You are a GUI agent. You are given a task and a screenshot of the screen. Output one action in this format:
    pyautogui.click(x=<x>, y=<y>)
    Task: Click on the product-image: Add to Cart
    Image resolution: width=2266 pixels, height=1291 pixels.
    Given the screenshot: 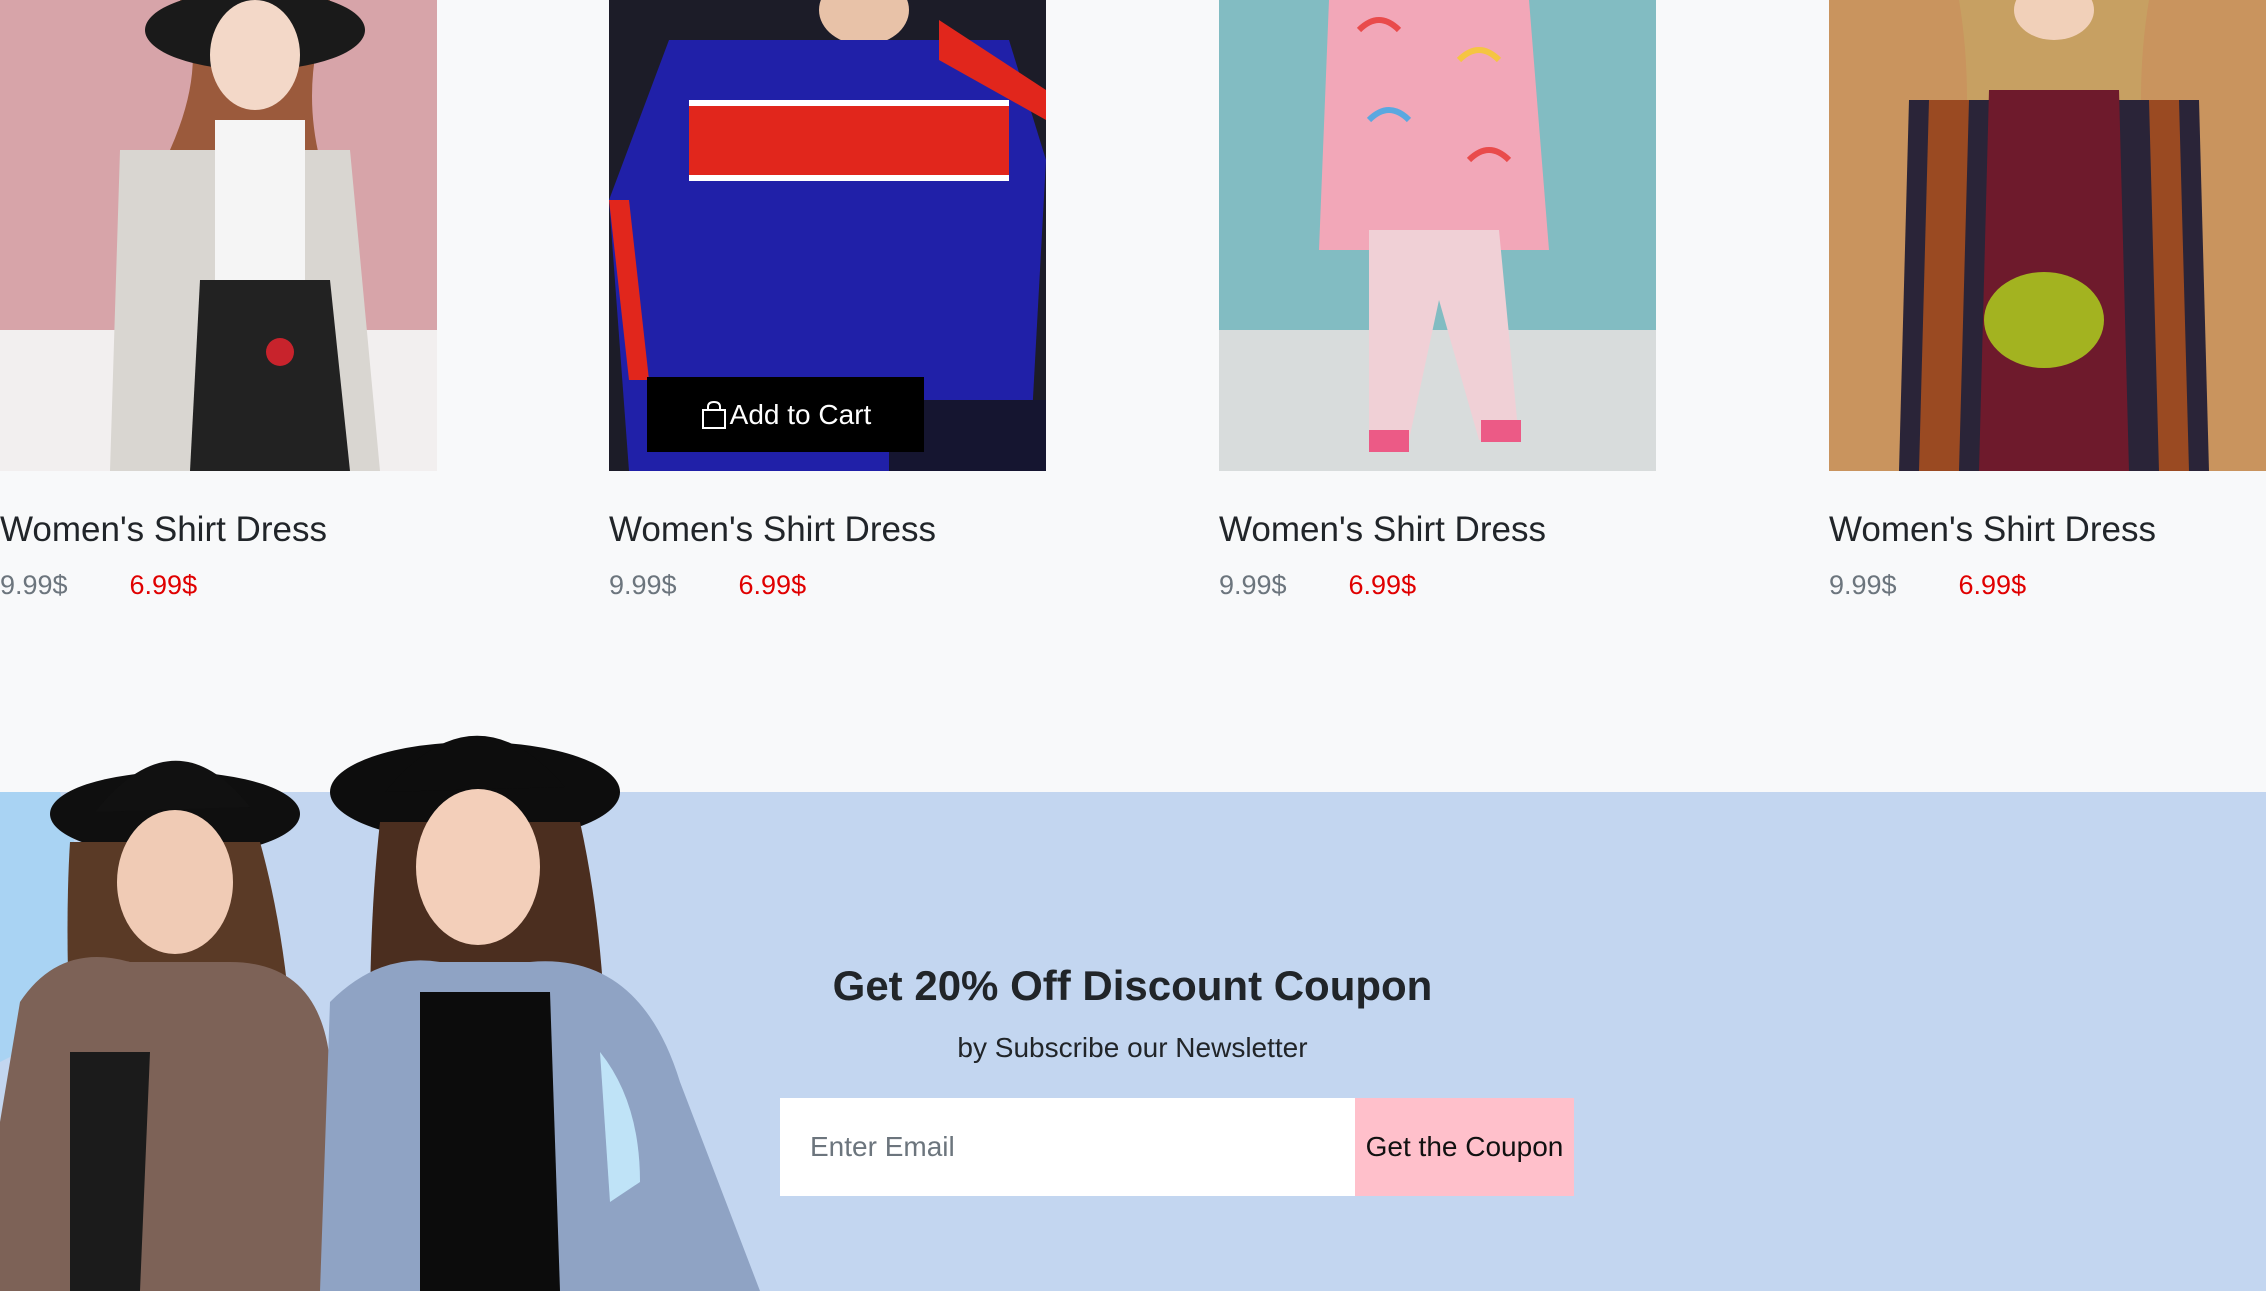 What is the action you would take?
    pyautogui.click(x=827, y=235)
    